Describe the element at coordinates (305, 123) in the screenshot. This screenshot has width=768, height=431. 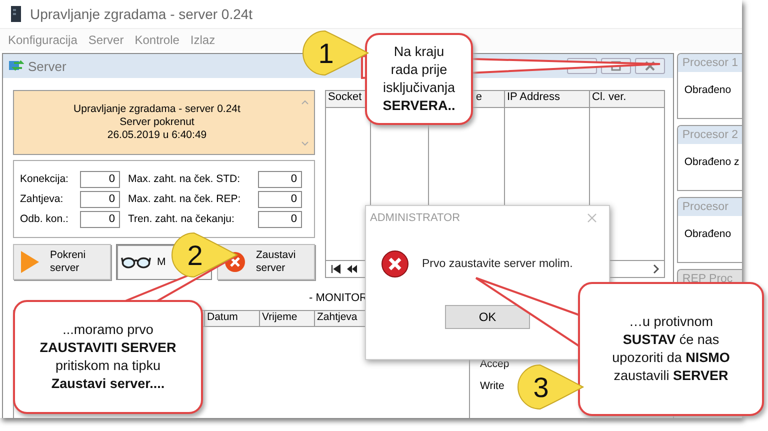
I see `scrollbar-icon` at that location.